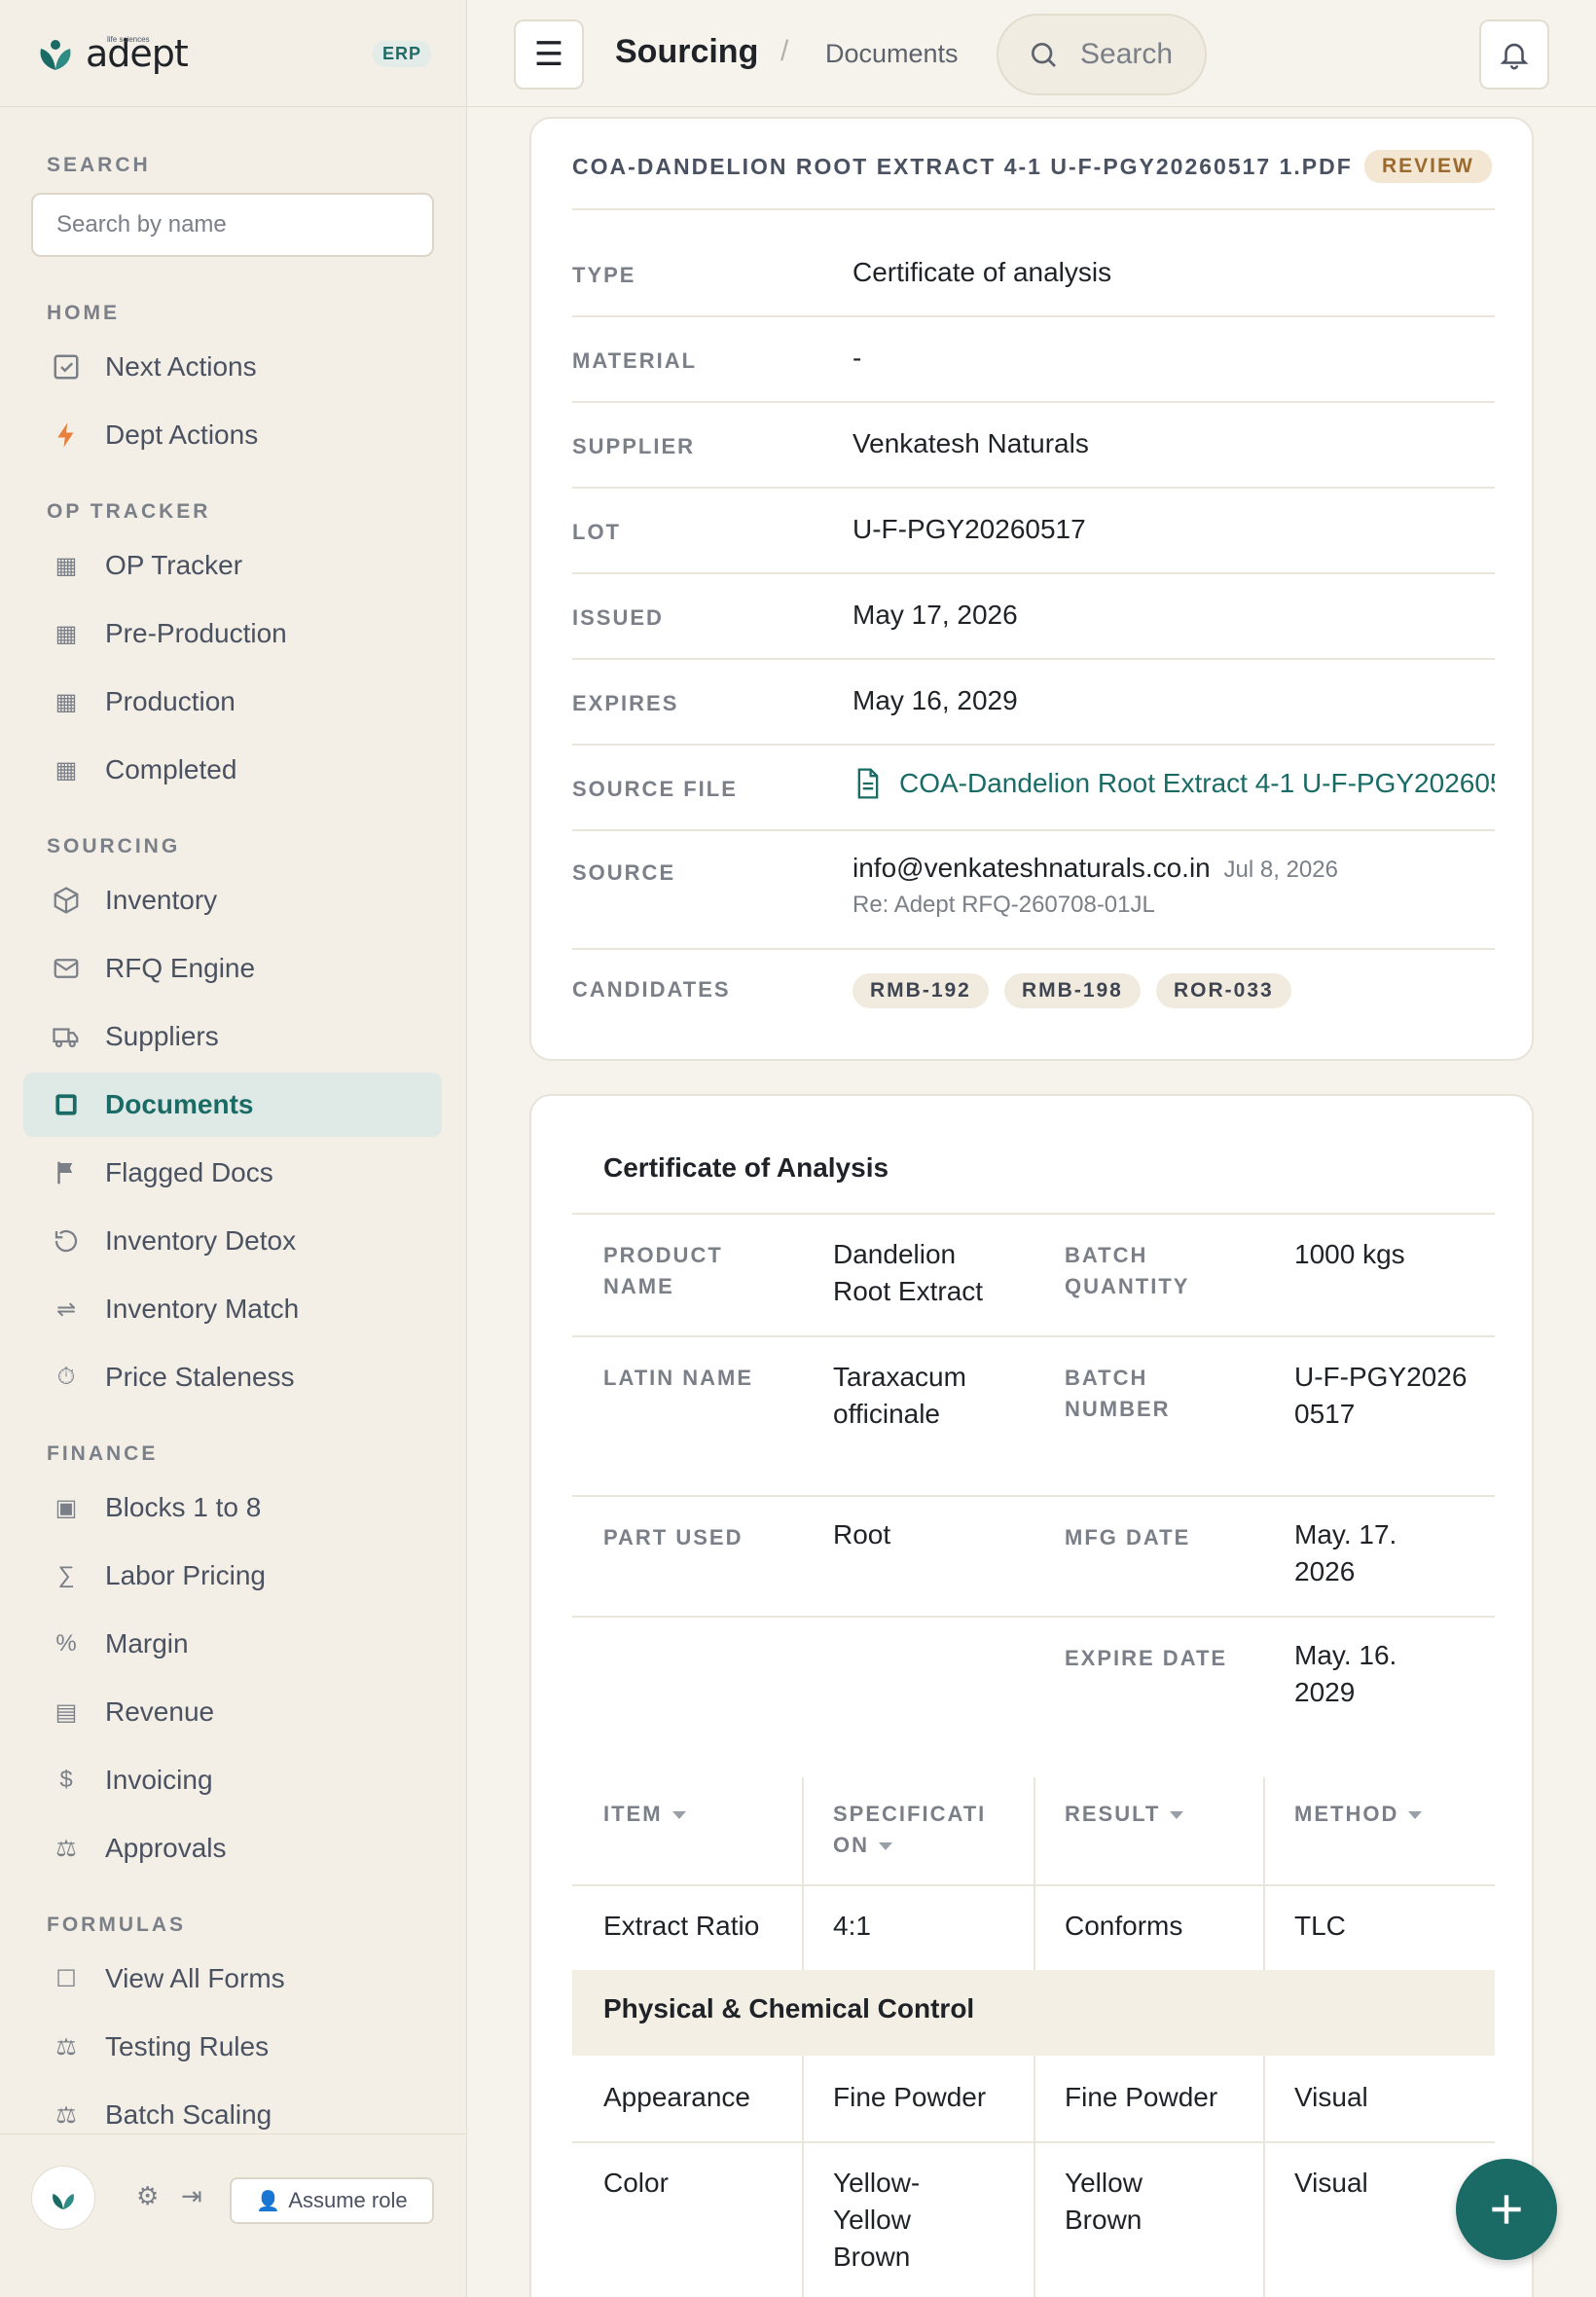 This screenshot has height=2297, width=1596. What do you see at coordinates (232, 1644) in the screenshot?
I see `sidebar-item-margin: % Margin` at bounding box center [232, 1644].